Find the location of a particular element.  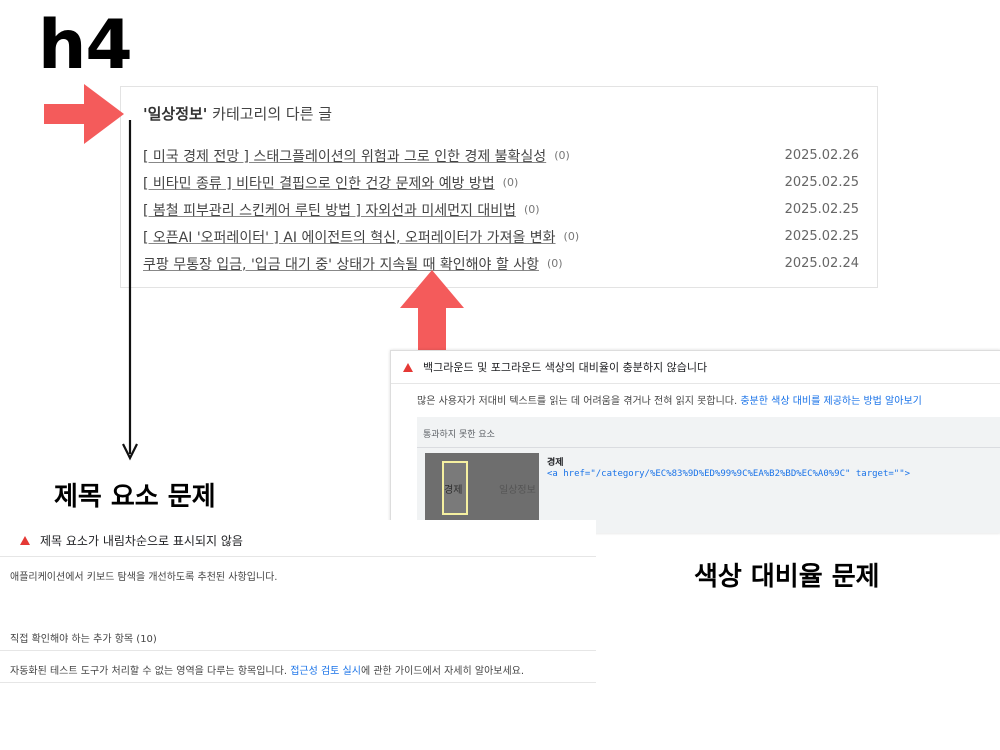

failed-node-label: 경제 is located at coordinates (555, 463).